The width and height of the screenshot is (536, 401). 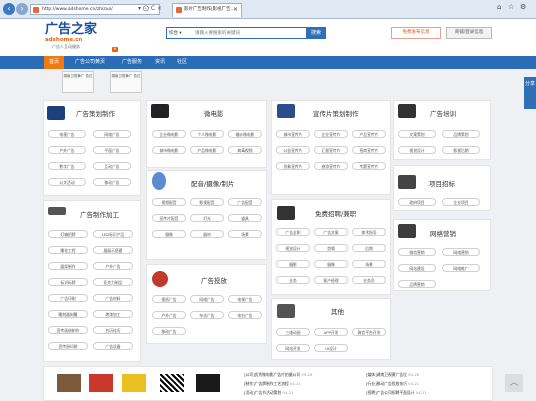 What do you see at coordinates (293, 264) in the screenshot?
I see `category-tag: 摄影` at bounding box center [293, 264].